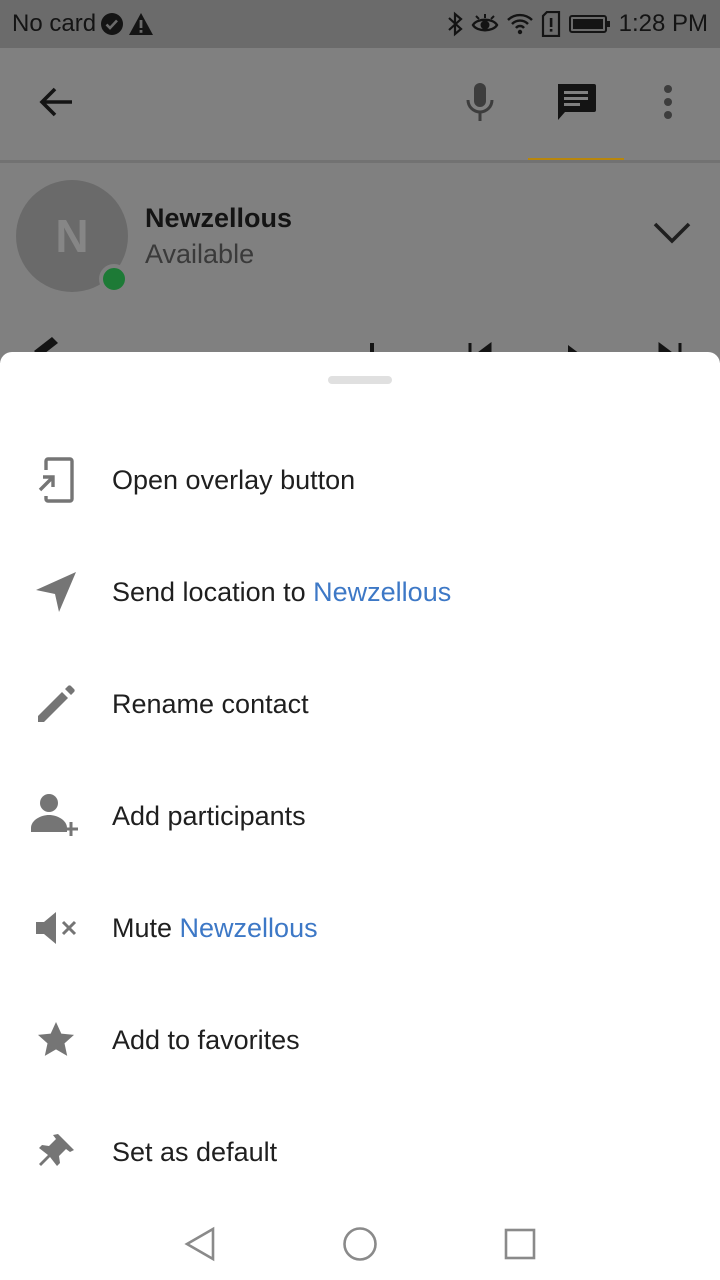 The image size is (720, 1280). Describe the element at coordinates (195, 1151) in the screenshot. I see `menu-item-label: Set as default` at that location.